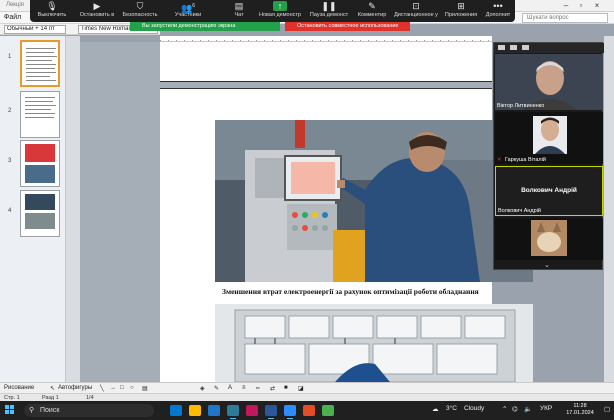 This screenshot has height=420, width=614. I want to click on new-share-button: ↑ Новая демонстр, so click(280, 11).